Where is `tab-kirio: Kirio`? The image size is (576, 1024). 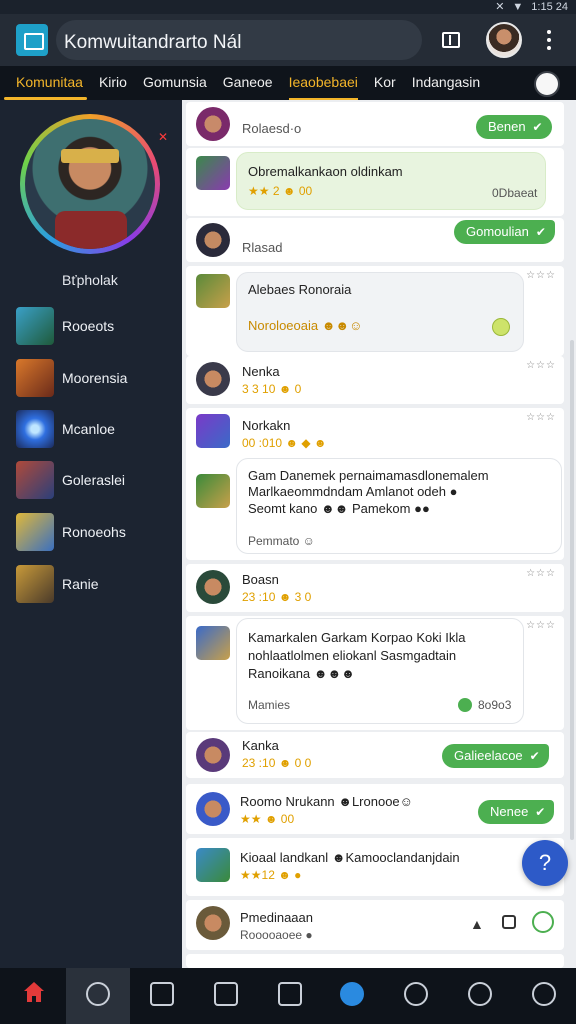
tab-kirio: Kirio is located at coordinates (113, 83).